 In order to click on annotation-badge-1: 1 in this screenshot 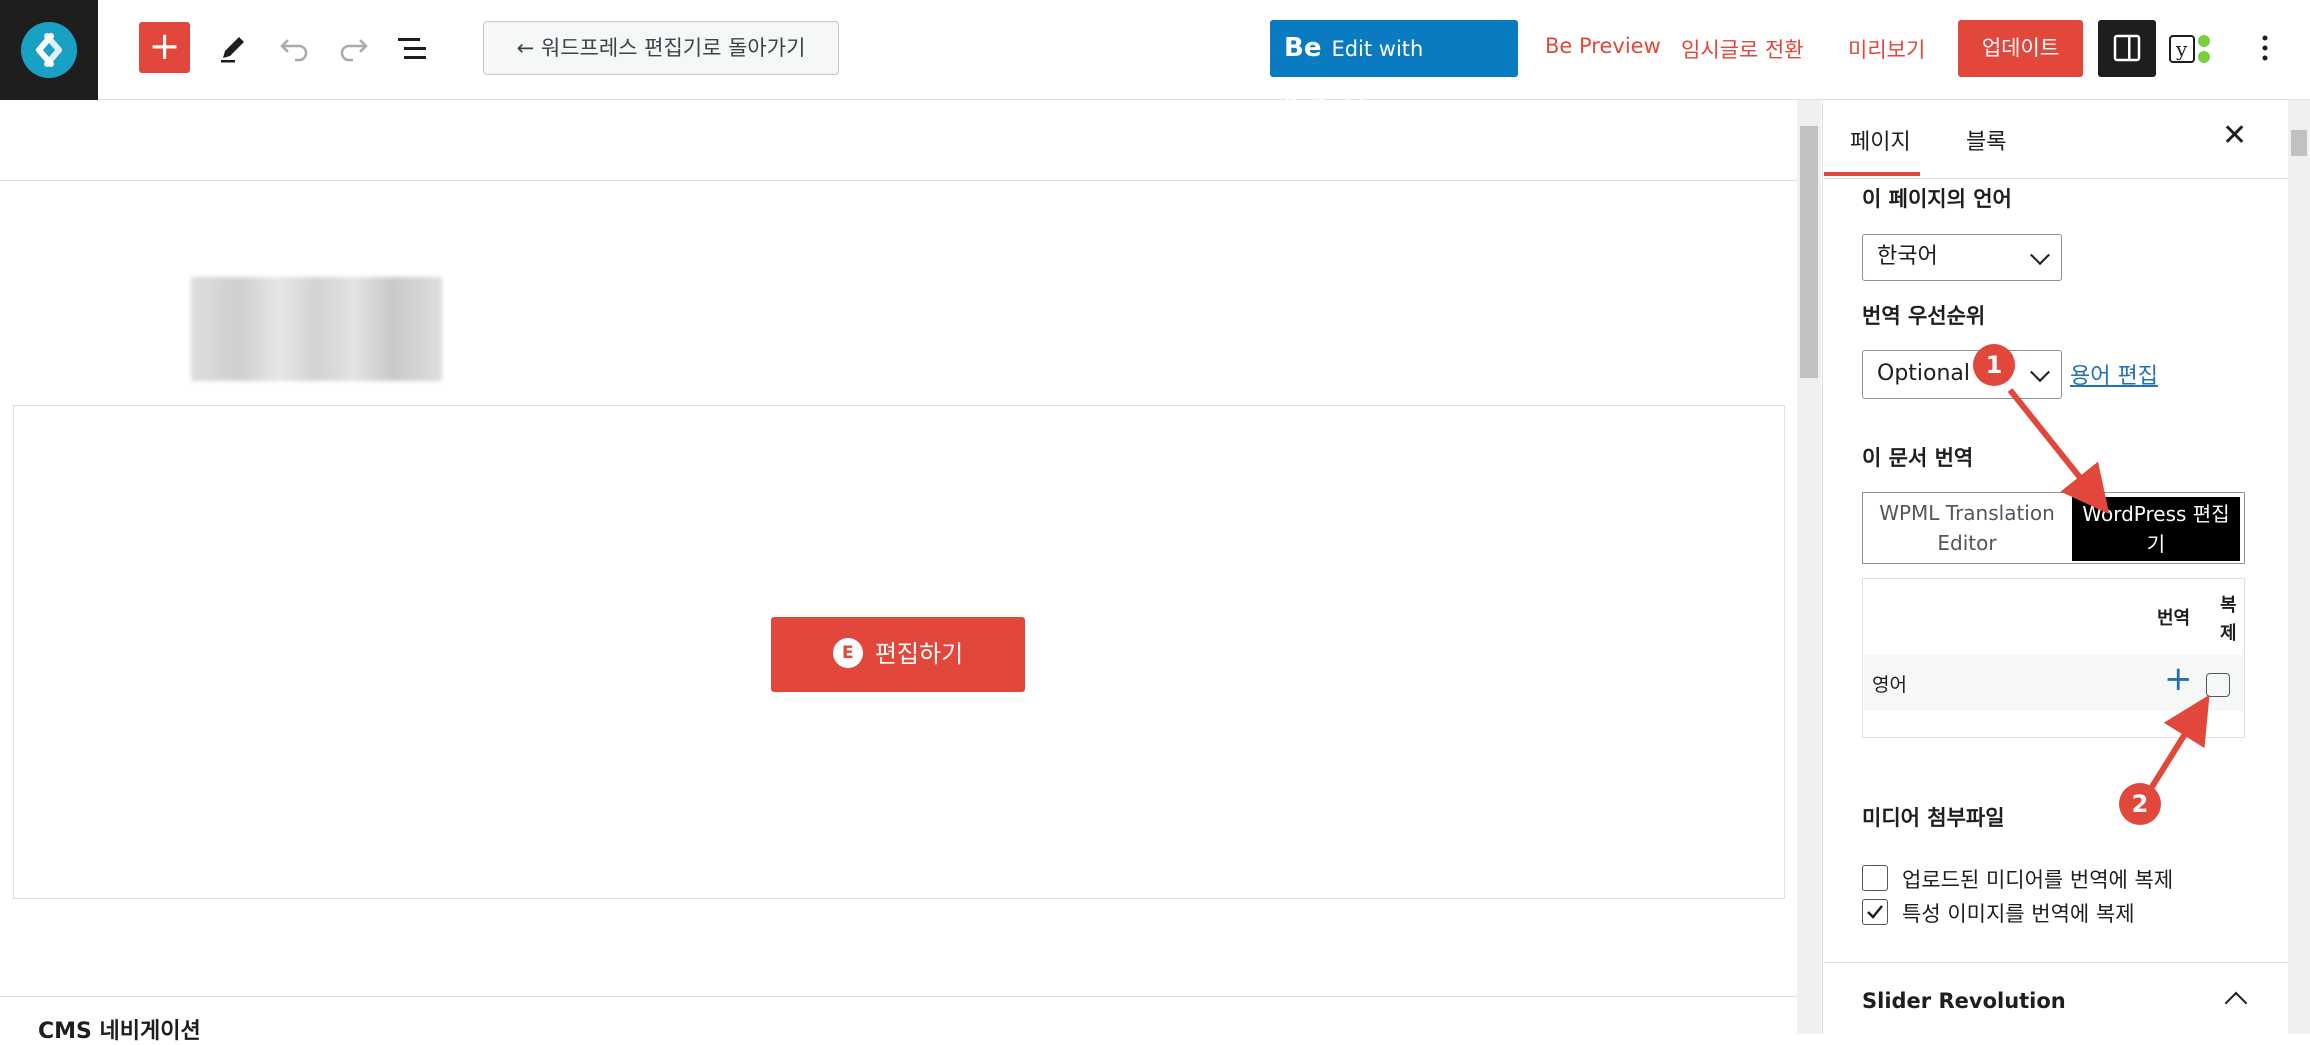, I will do `click(1994, 365)`.